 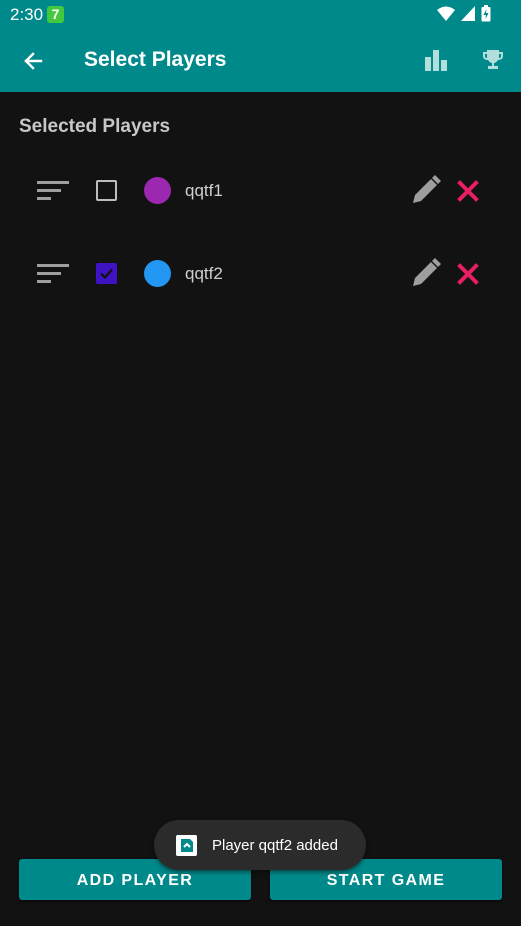 I want to click on player-row: qqtf2, so click(x=260, y=288).